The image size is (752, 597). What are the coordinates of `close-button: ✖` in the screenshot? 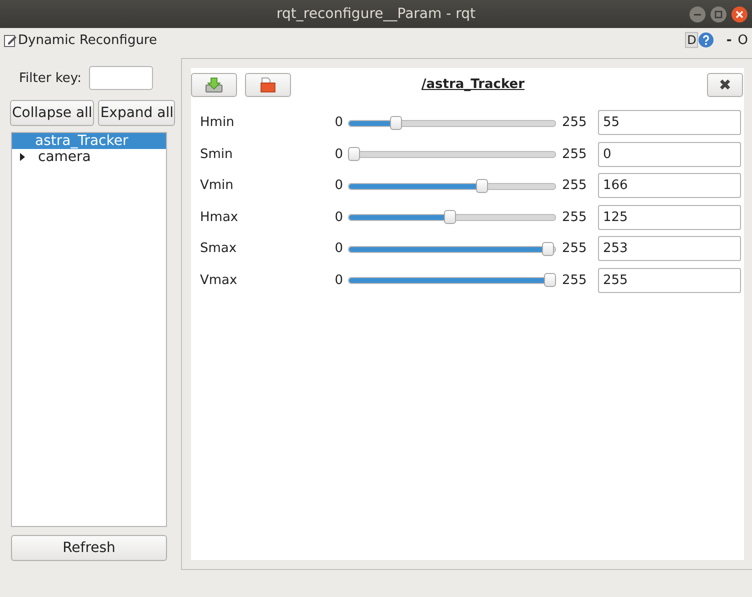 It's located at (725, 84).